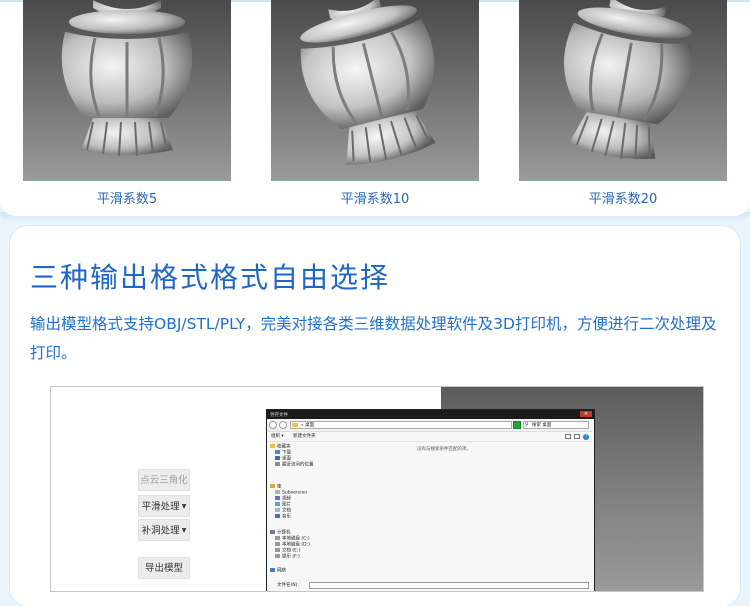 This screenshot has width=750, height=606. I want to click on picture-icon, so click(277, 504).